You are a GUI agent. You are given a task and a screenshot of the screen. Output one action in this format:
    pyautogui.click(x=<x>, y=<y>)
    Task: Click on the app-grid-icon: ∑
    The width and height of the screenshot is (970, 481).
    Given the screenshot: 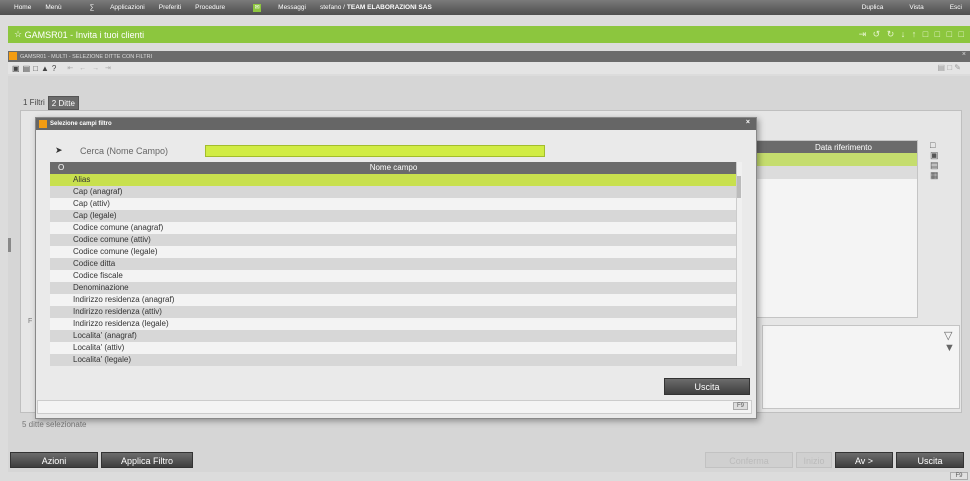 What is the action you would take?
    pyautogui.click(x=93, y=7)
    